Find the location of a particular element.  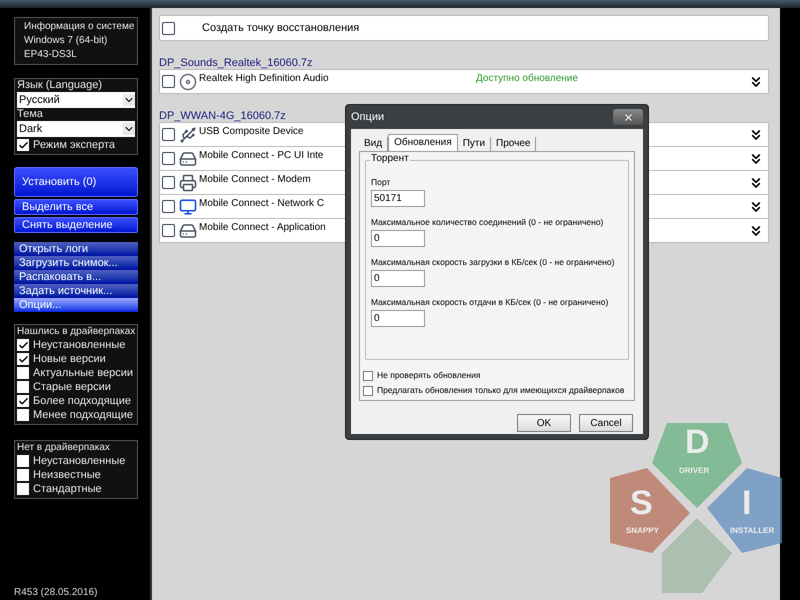

driver-name: Mobile Connect - Application is located at coordinates (262, 228).